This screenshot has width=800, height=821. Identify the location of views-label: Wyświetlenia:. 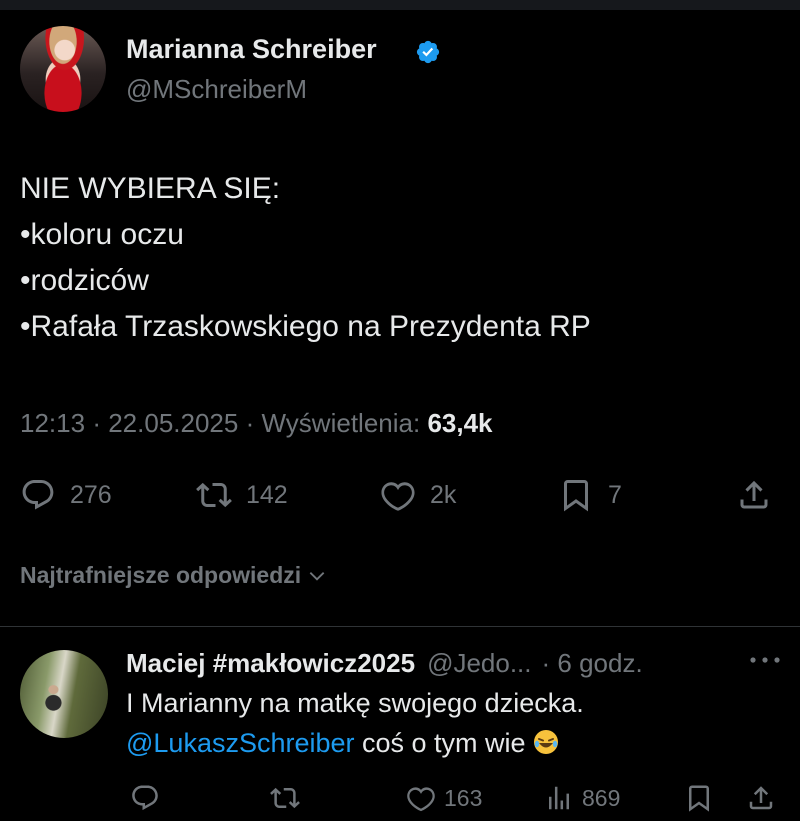
(341, 423).